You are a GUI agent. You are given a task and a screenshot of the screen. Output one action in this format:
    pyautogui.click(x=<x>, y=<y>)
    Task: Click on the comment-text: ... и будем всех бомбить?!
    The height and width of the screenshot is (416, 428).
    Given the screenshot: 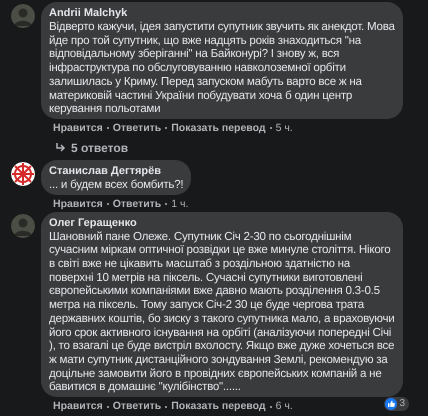 What is the action you would take?
    pyautogui.click(x=116, y=185)
    